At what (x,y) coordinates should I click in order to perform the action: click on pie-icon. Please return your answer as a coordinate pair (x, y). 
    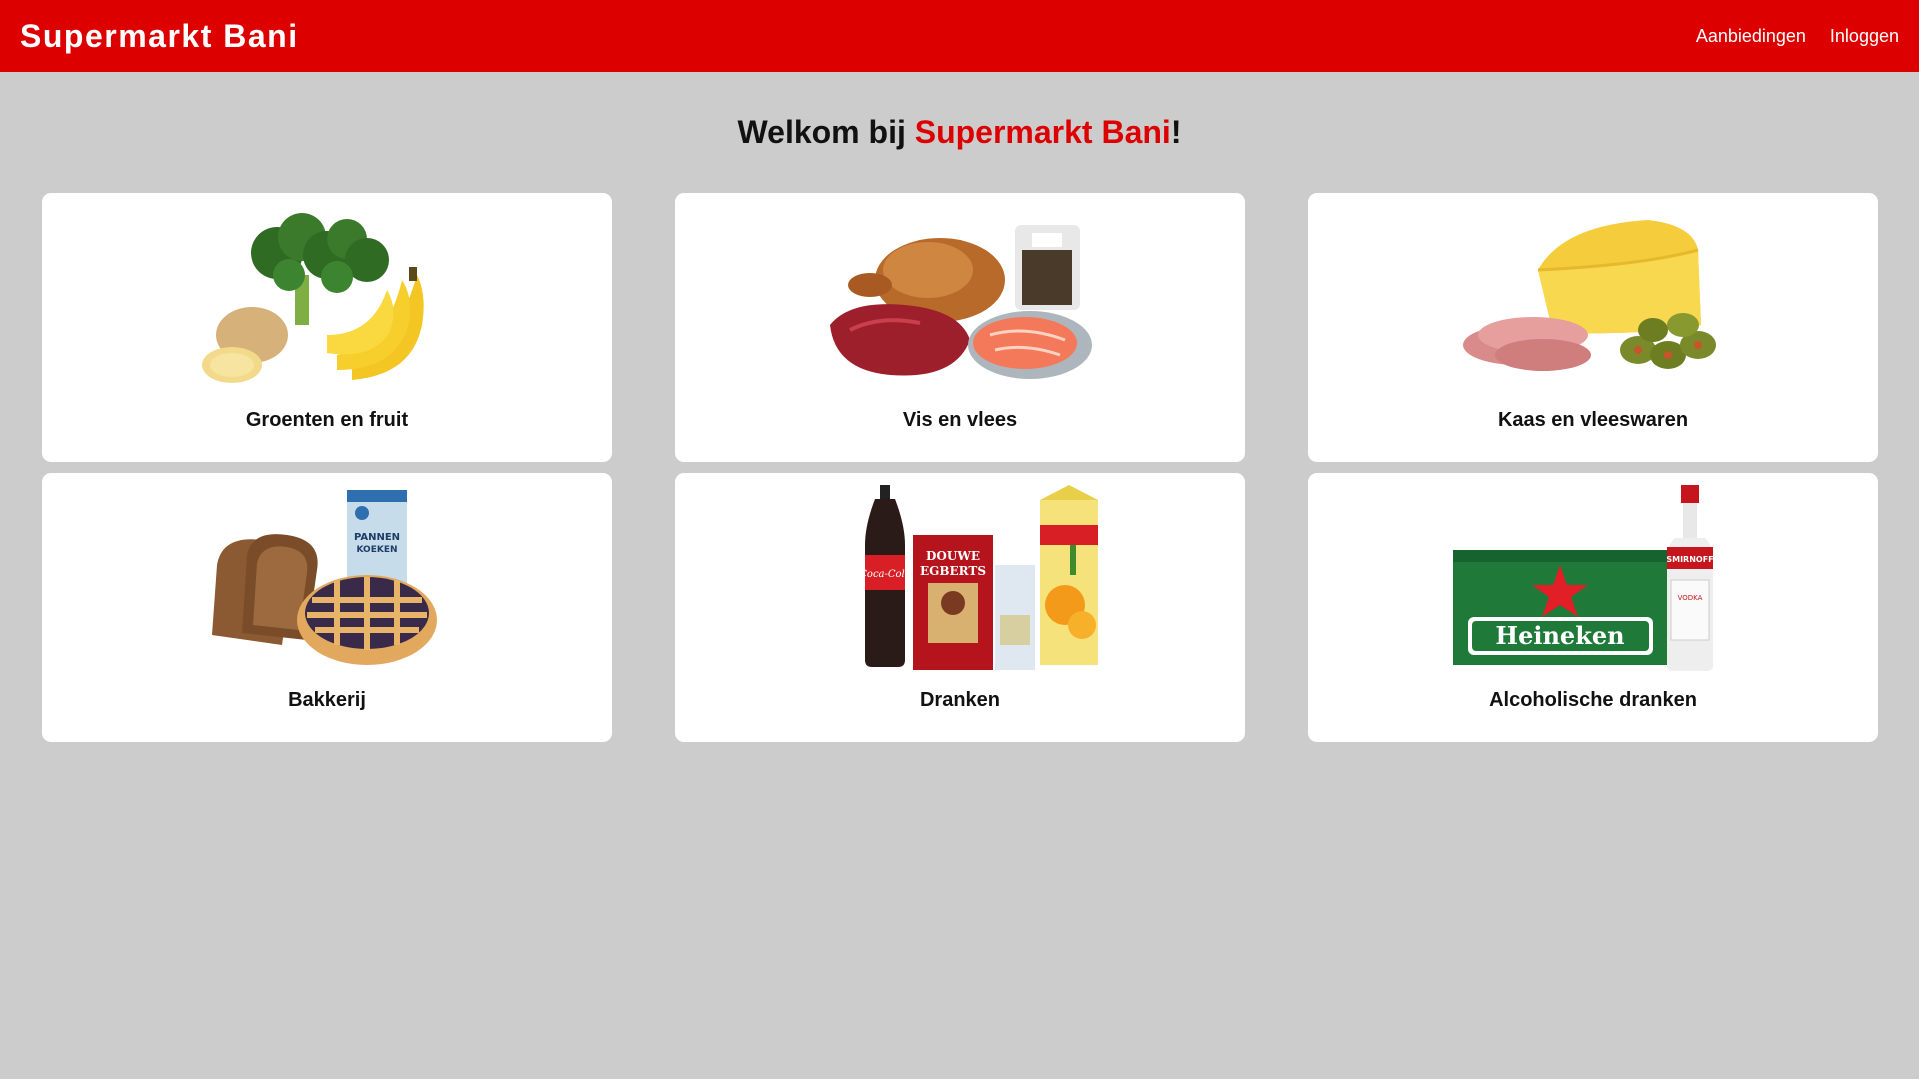
    Looking at the image, I should click on (367, 620).